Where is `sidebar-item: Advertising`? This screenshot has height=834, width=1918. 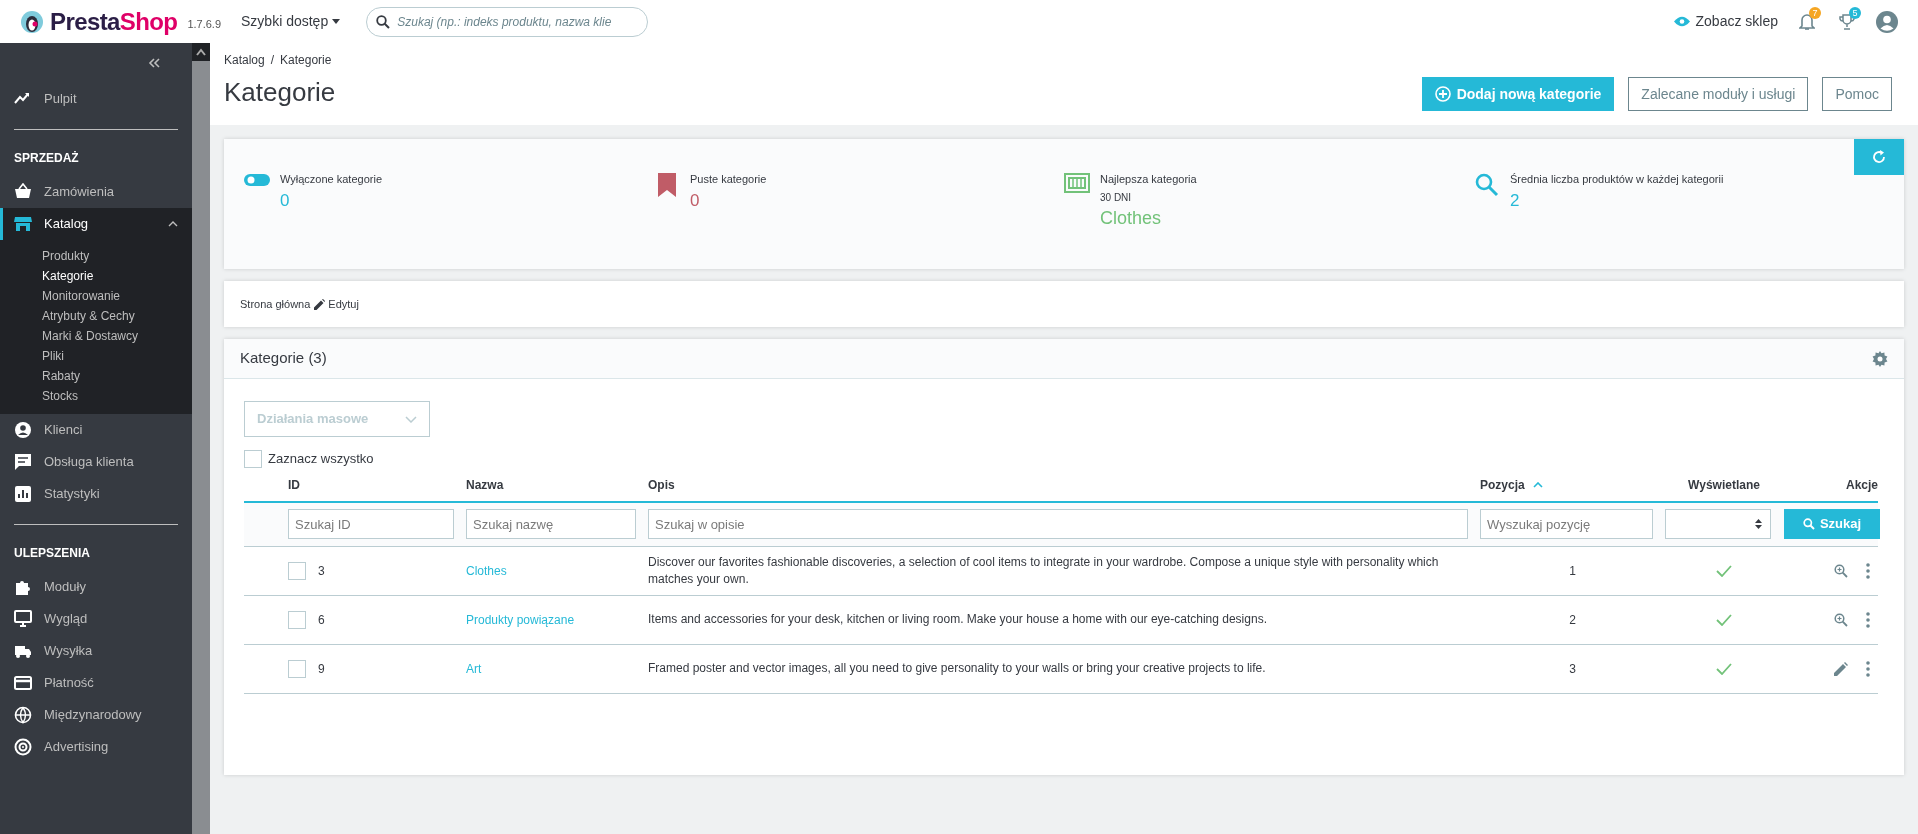
sidebar-item: Advertising is located at coordinates (96, 747).